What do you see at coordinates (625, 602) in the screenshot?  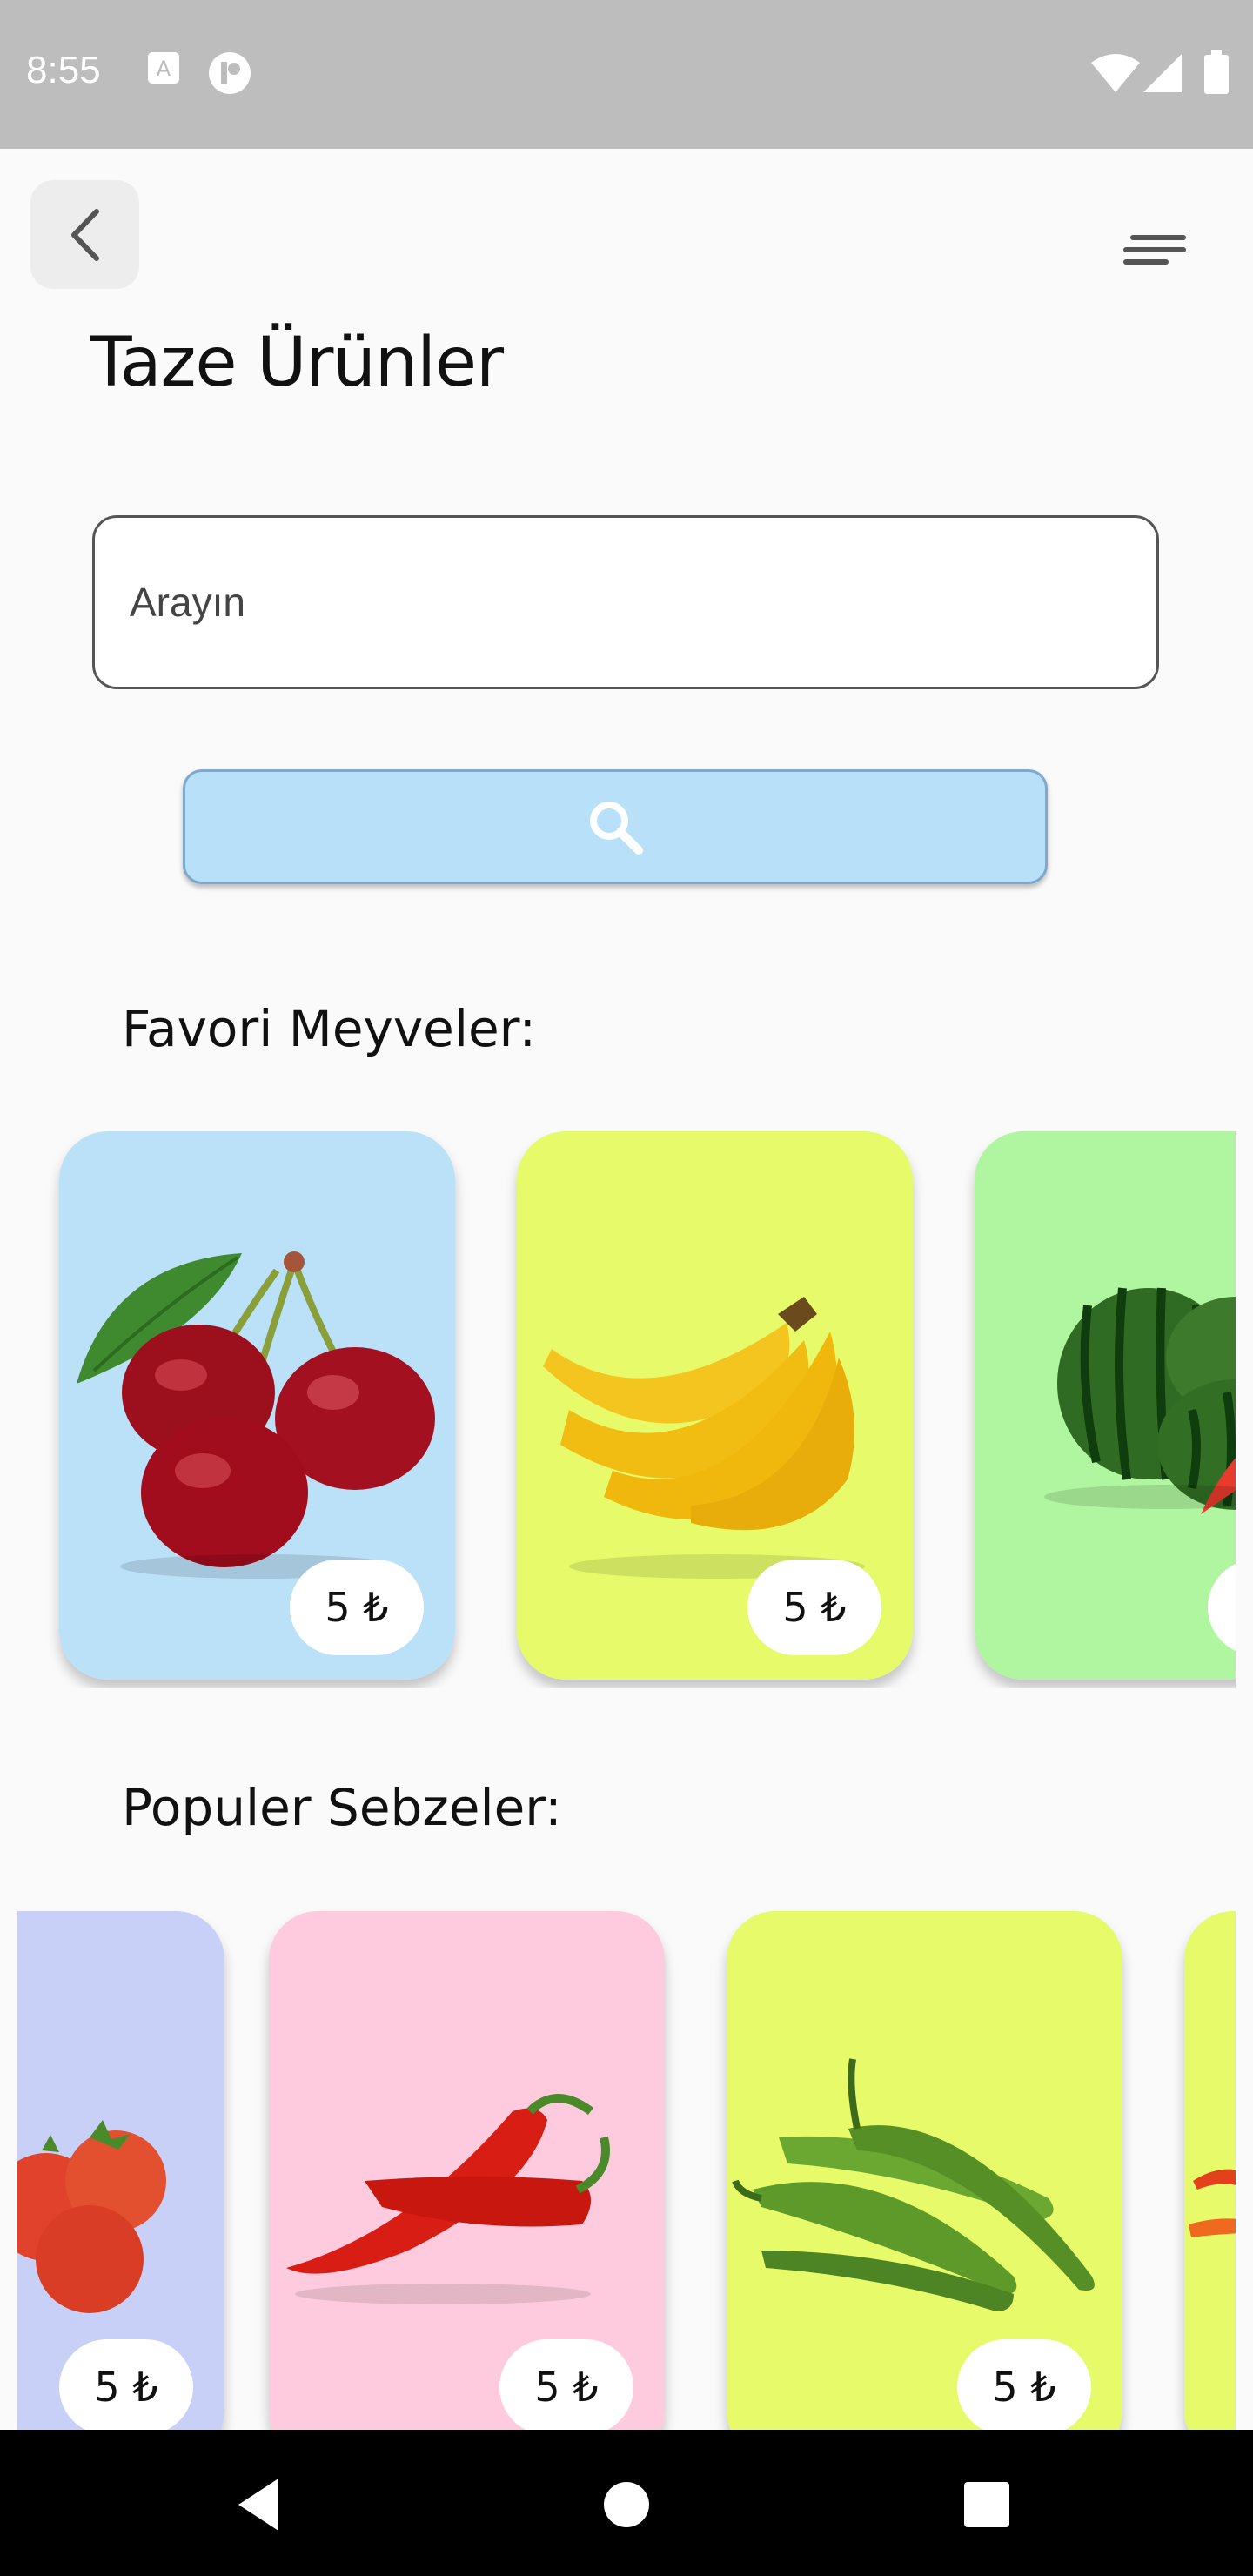 I see `search-input: Arayın` at bounding box center [625, 602].